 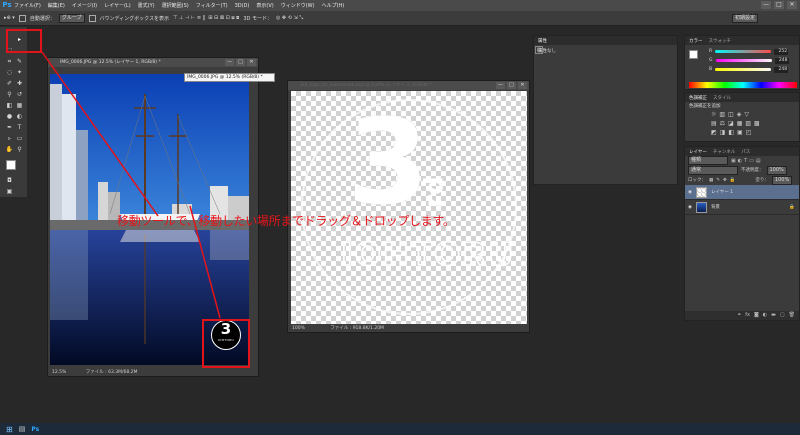 I want to click on opacity-label: 不透明度：, so click(x=752, y=170).